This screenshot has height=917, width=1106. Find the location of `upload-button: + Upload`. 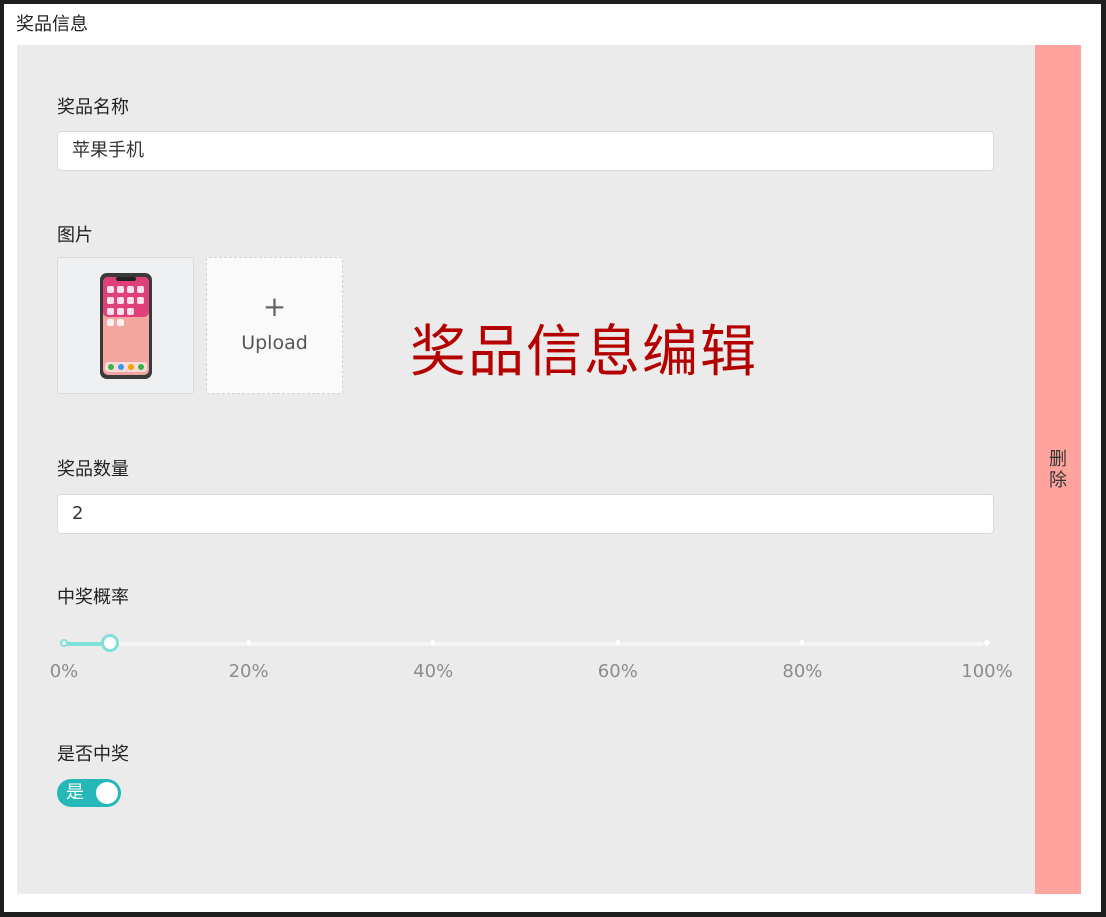

upload-button: + Upload is located at coordinates (274, 325).